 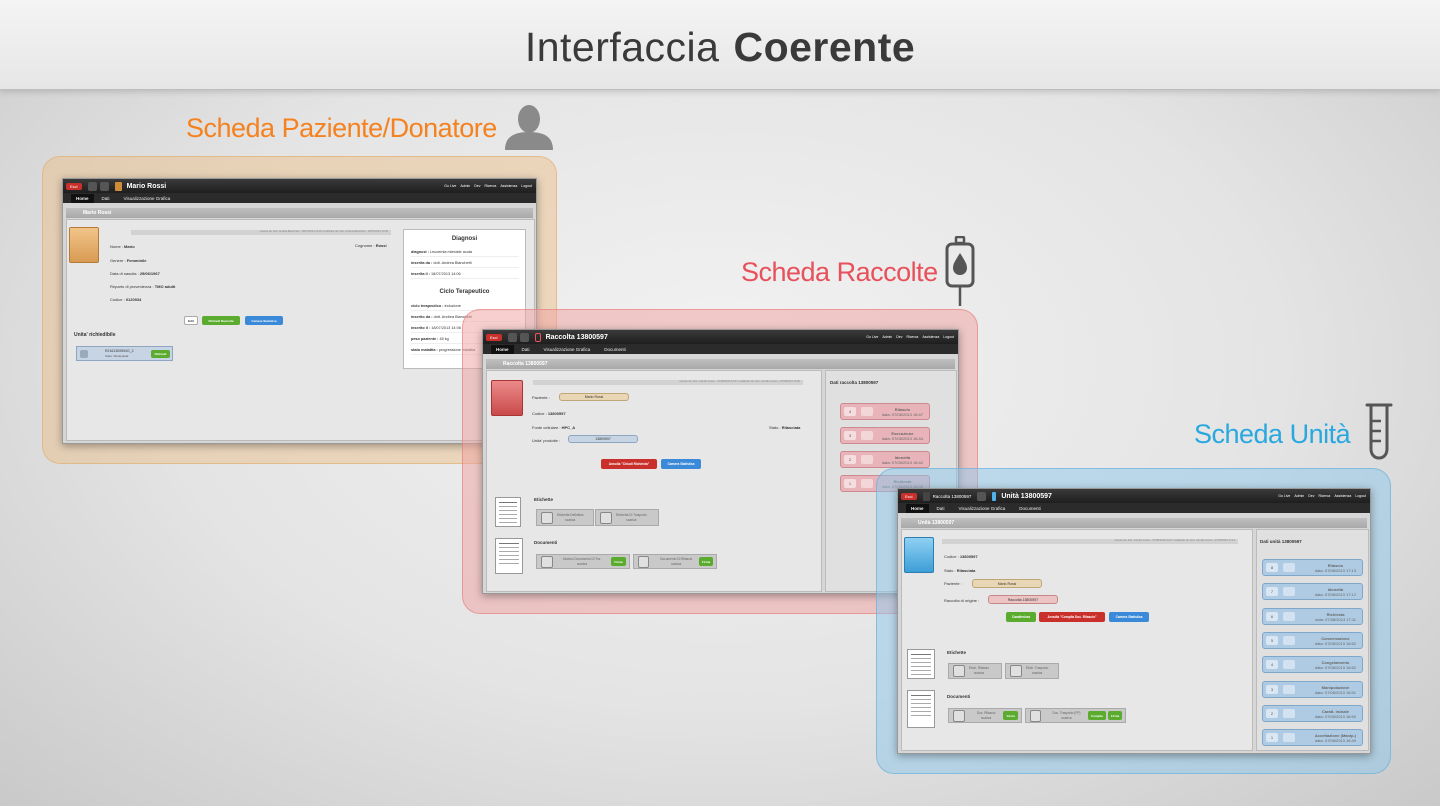 What do you see at coordinates (985, 715) in the screenshot?
I see `doc-rilascio-item: Doc. Rilascio scarica Firma` at bounding box center [985, 715].